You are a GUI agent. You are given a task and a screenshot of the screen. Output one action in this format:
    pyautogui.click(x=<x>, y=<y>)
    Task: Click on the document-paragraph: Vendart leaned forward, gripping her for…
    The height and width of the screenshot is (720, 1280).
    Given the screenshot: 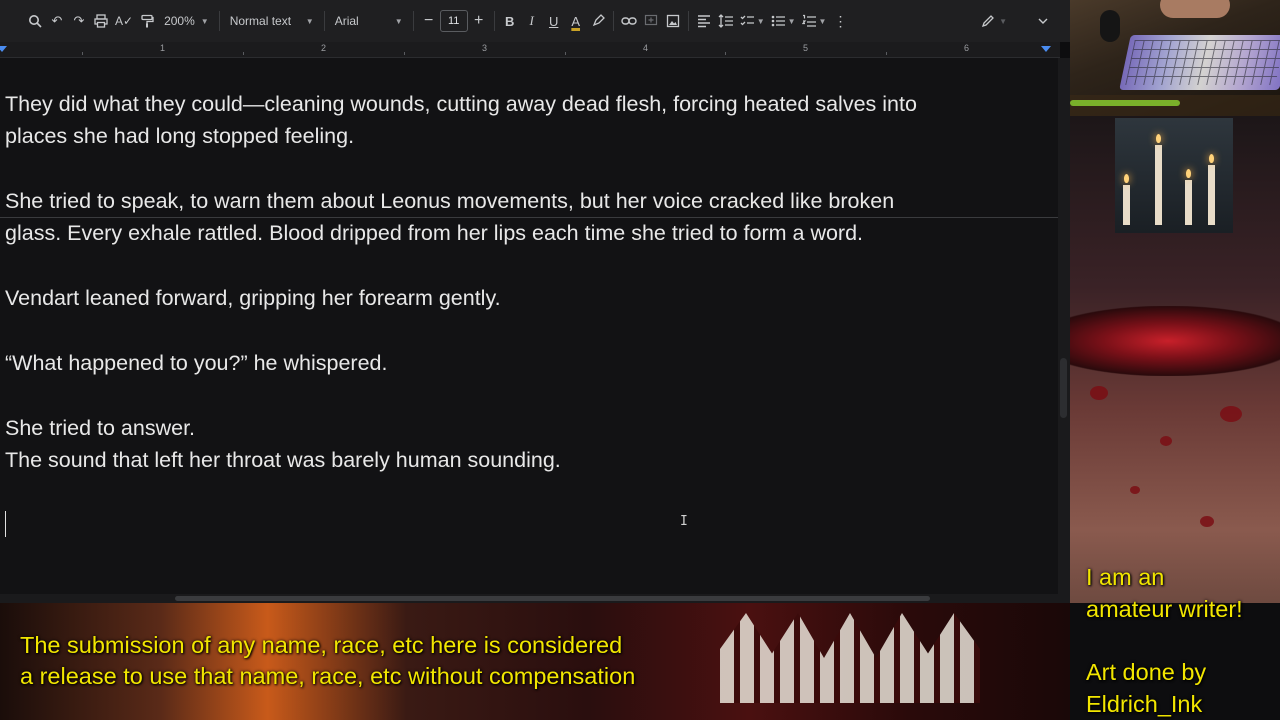 What is the action you would take?
    pyautogui.click(x=253, y=298)
    